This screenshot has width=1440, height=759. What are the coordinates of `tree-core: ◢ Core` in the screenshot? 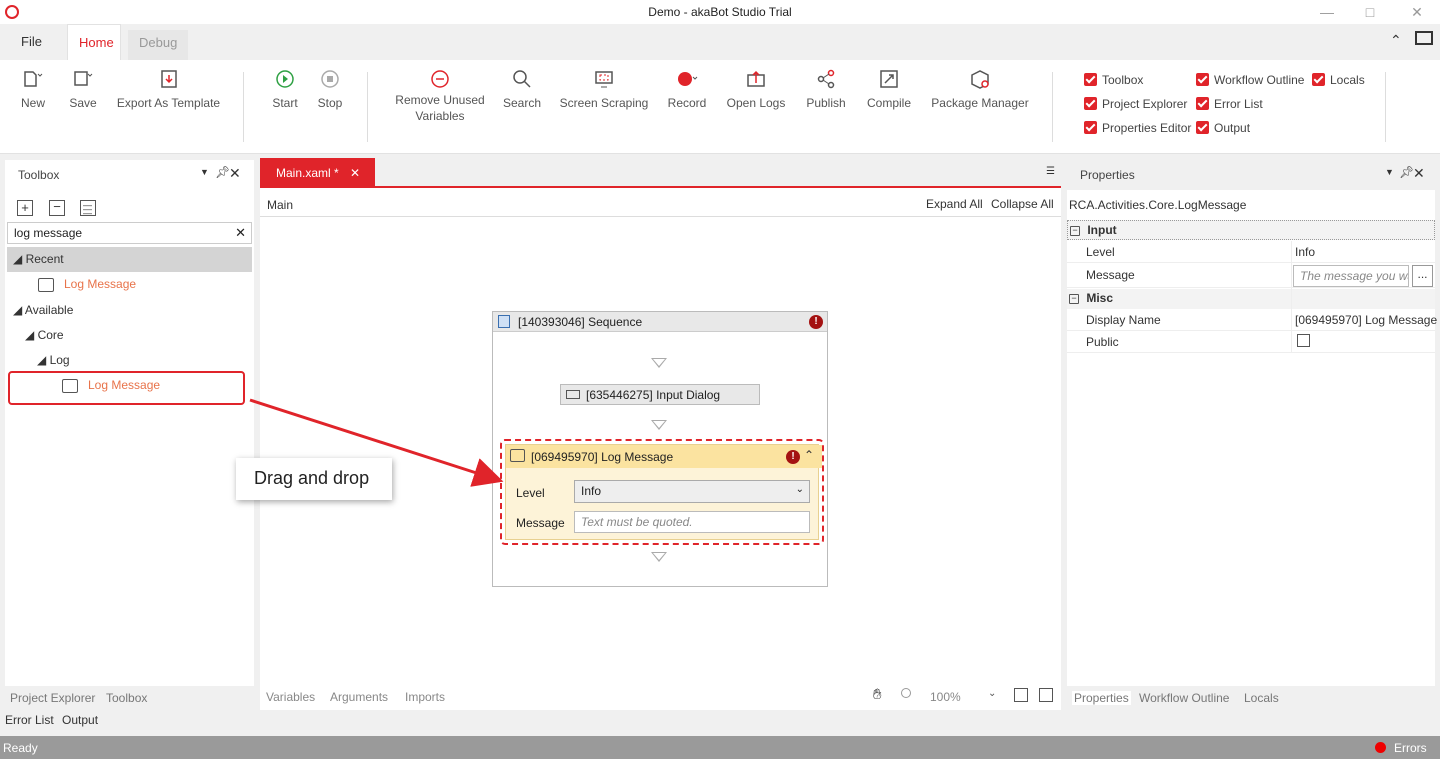 It's located at (44, 335).